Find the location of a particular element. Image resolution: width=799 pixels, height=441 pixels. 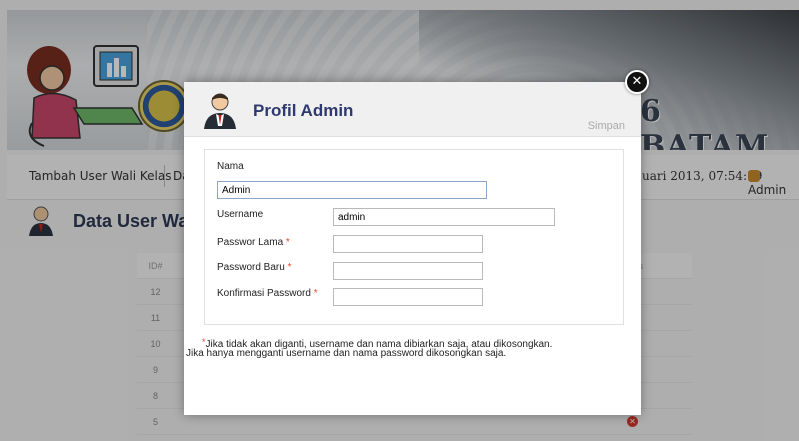

nama-label: Nama is located at coordinates (230, 166).